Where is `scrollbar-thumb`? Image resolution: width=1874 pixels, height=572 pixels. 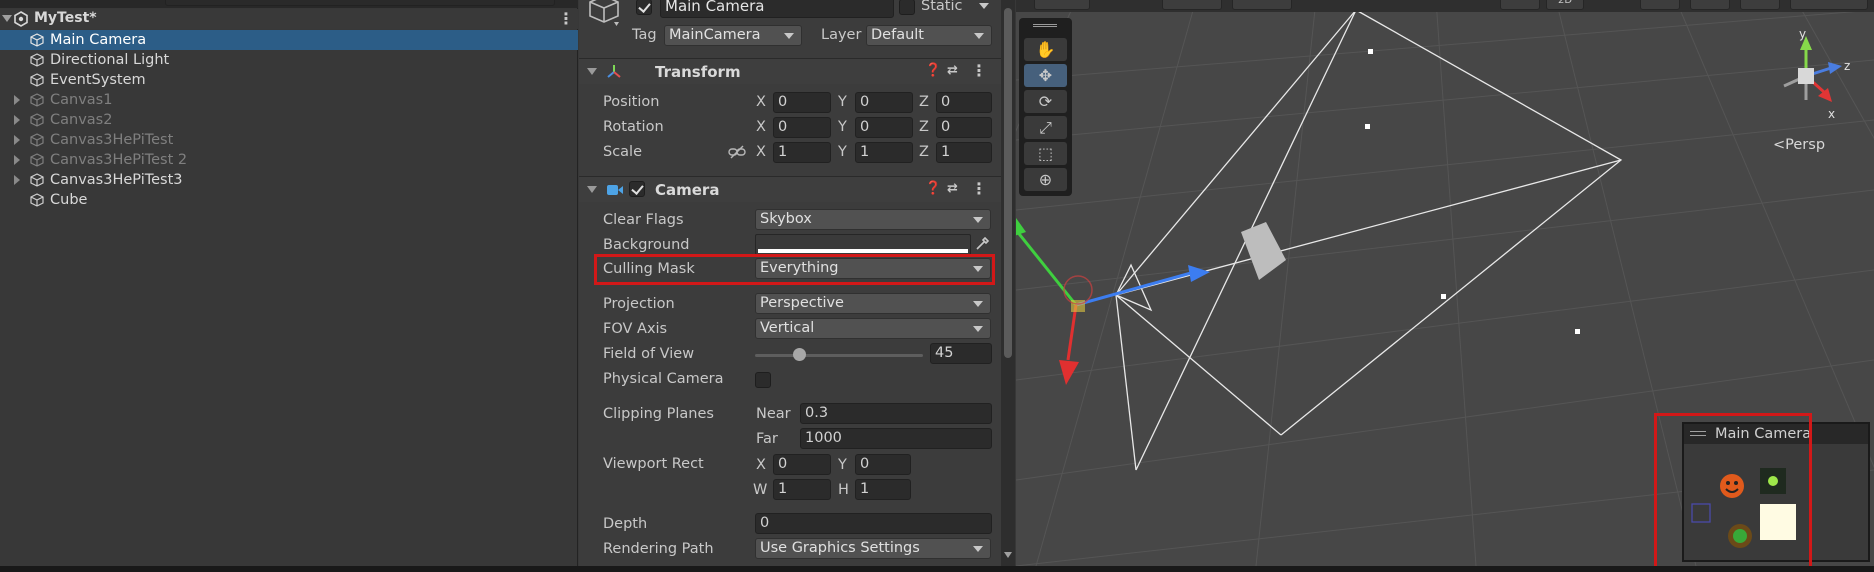
scrollbar-thumb is located at coordinates (1008, 183).